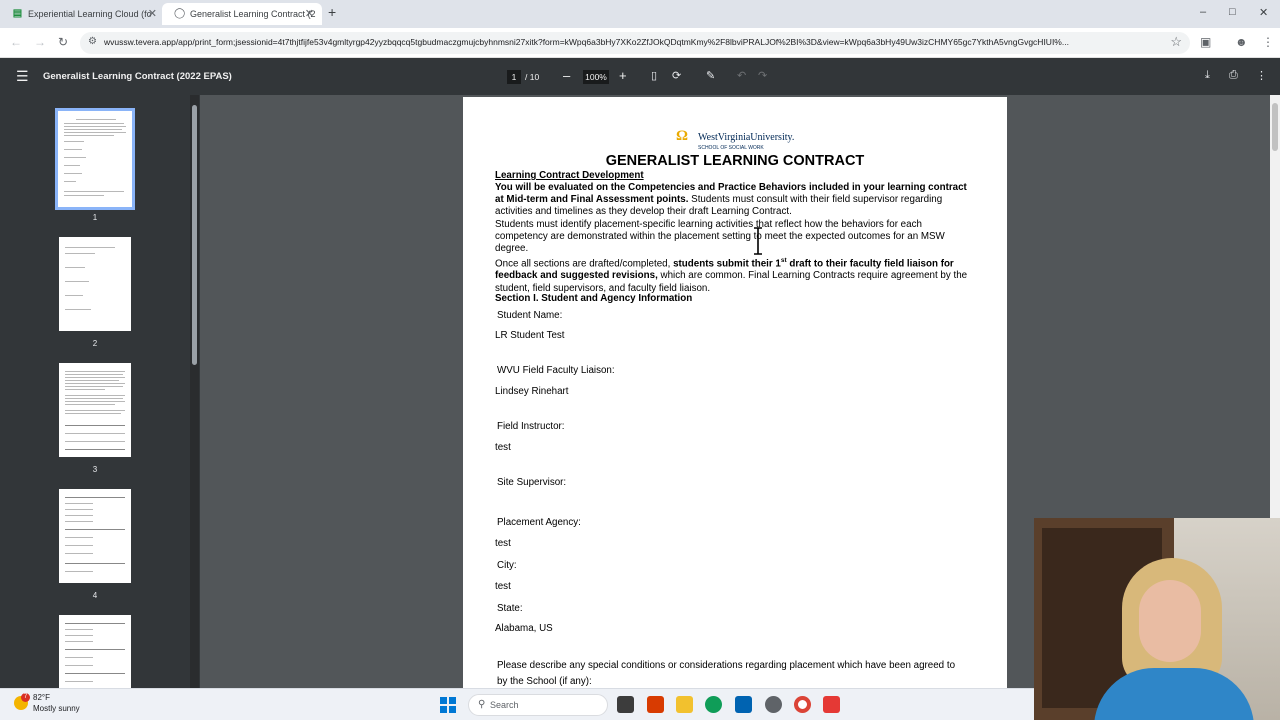 The width and height of the screenshot is (1280, 720). I want to click on maximize-button: □, so click(1232, 12).